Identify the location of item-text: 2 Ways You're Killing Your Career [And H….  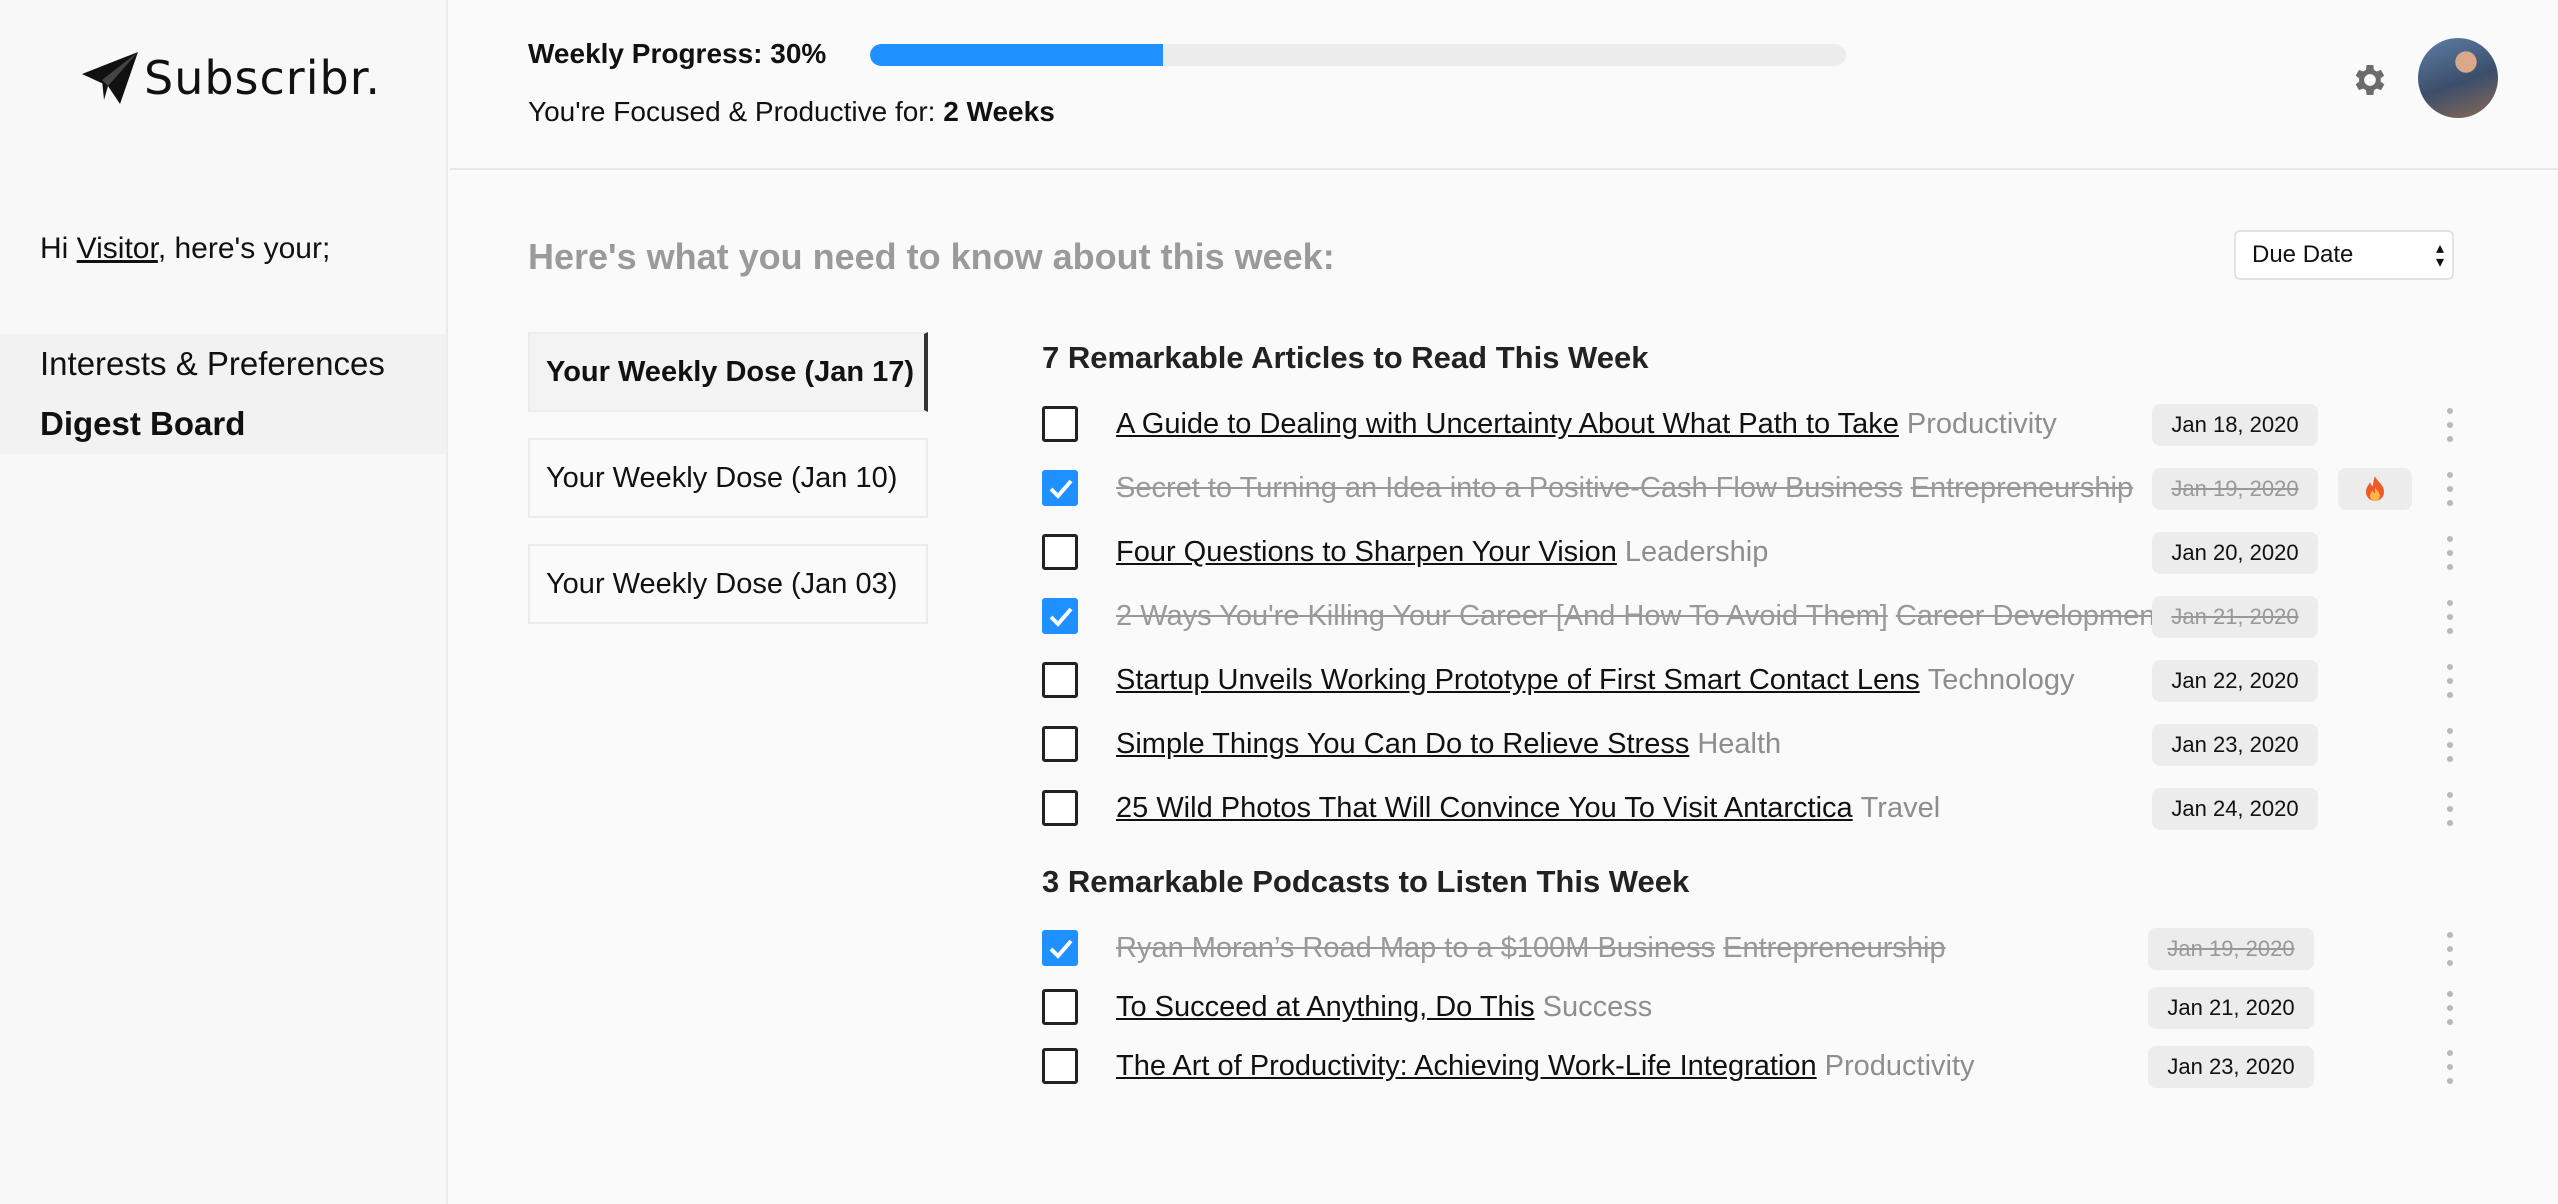
(1639, 616).